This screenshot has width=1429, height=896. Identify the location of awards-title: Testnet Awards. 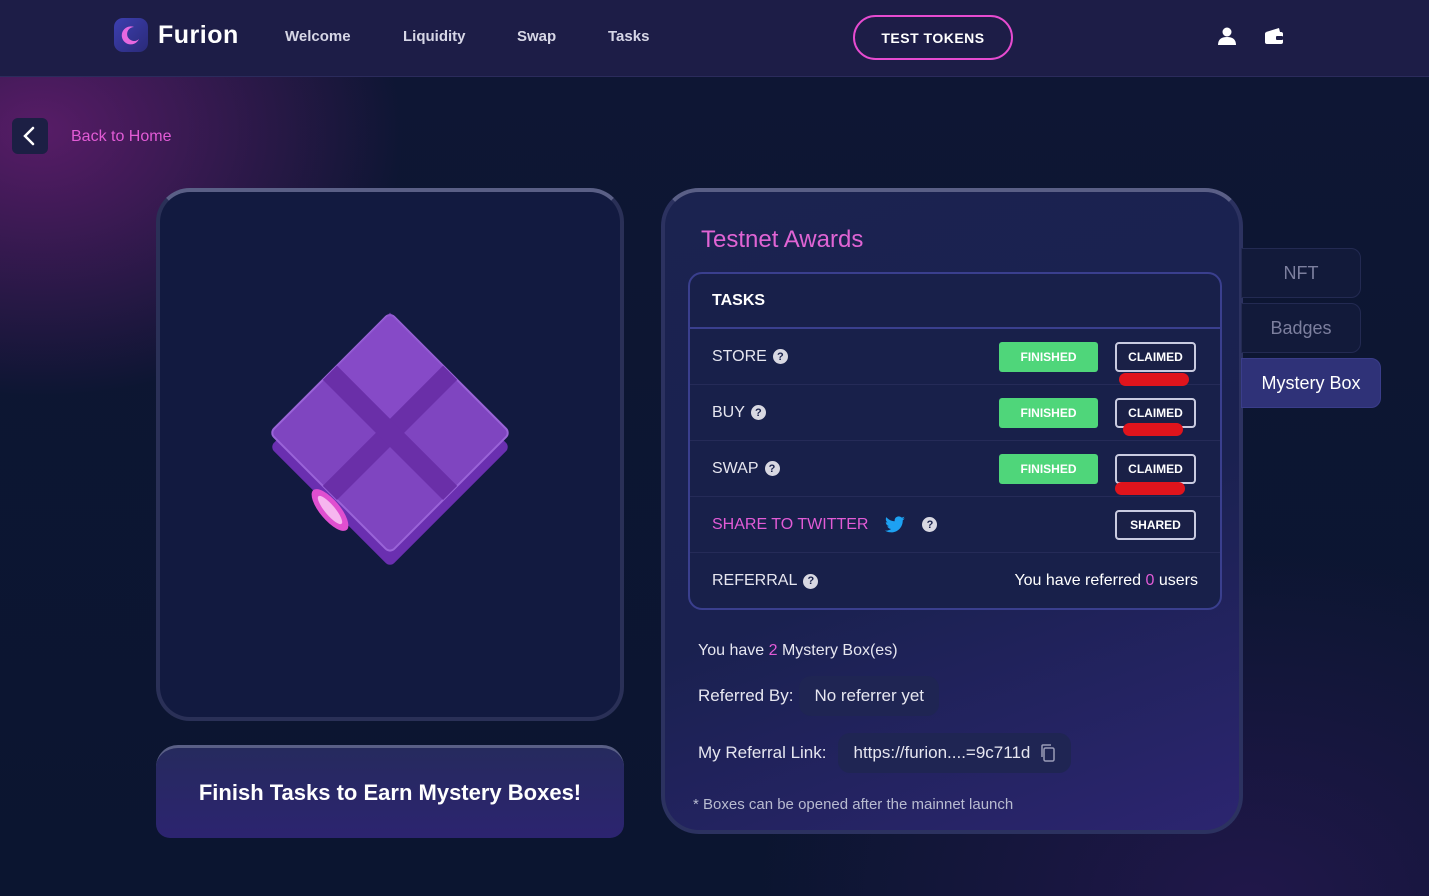
(782, 239).